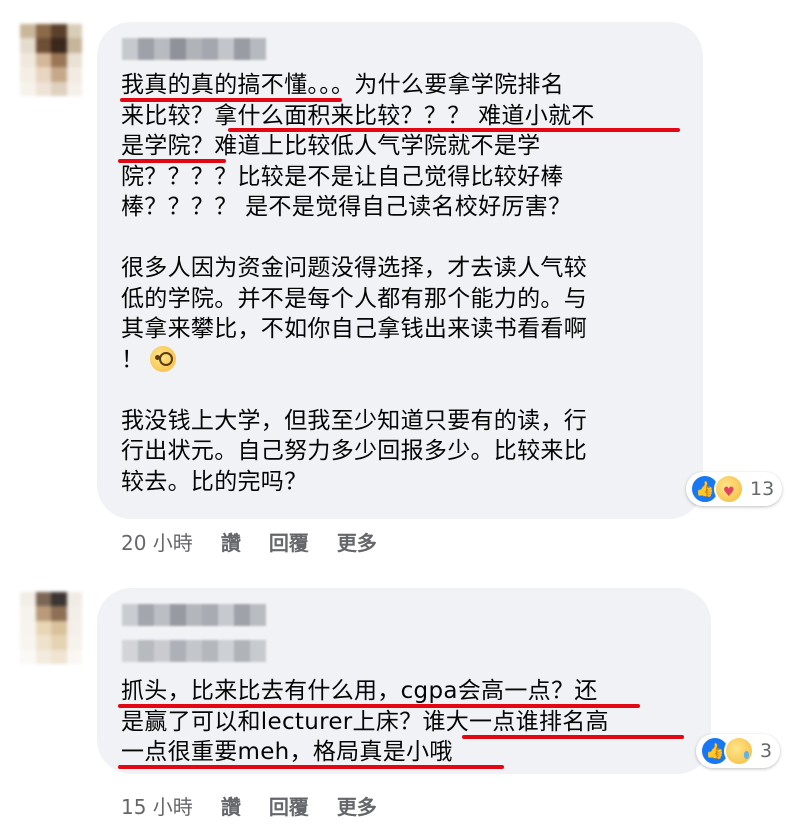  What do you see at coordinates (359, 691) in the screenshot?
I see `comment-line: 抓头，比来比去有什么用，cgpa会高一点？还` at bounding box center [359, 691].